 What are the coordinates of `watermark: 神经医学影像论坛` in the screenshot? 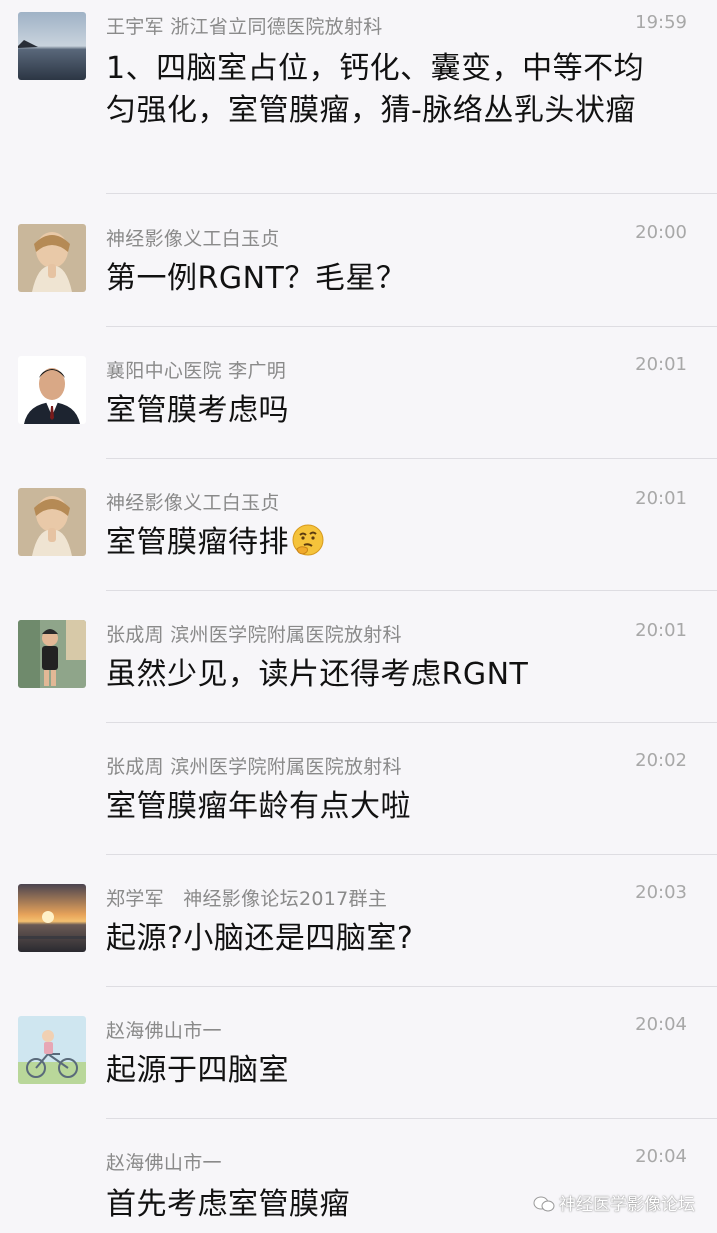 It's located at (614, 1202).